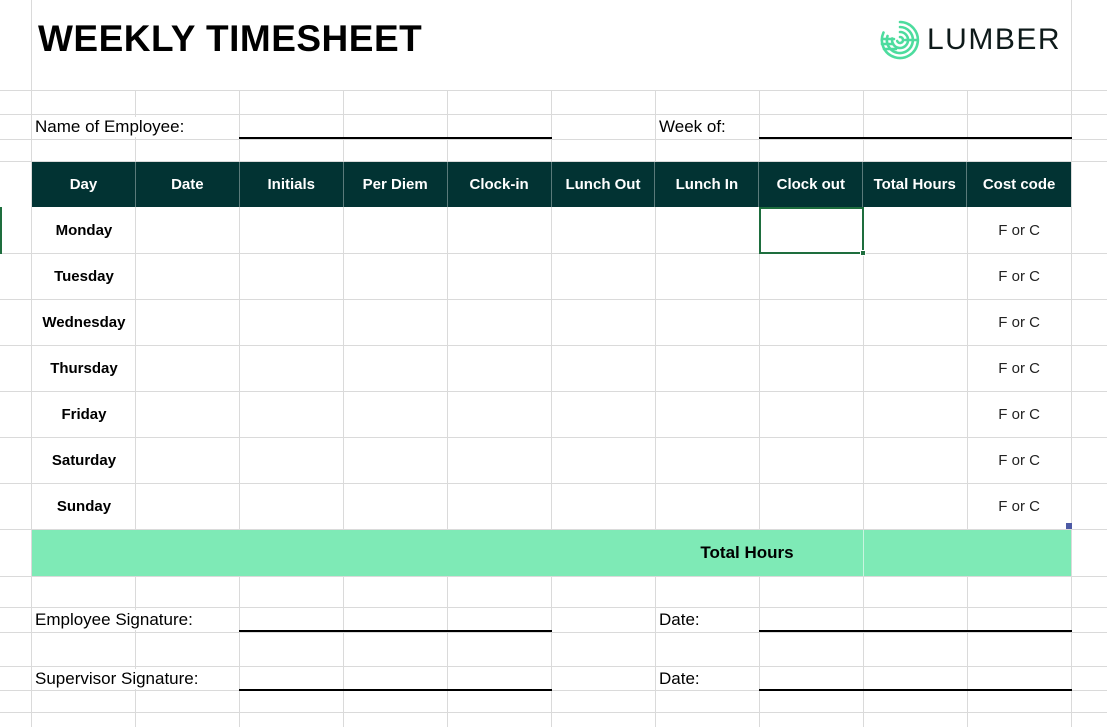  I want to click on page-title: WEEKLY TIMESHEET, so click(230, 38).